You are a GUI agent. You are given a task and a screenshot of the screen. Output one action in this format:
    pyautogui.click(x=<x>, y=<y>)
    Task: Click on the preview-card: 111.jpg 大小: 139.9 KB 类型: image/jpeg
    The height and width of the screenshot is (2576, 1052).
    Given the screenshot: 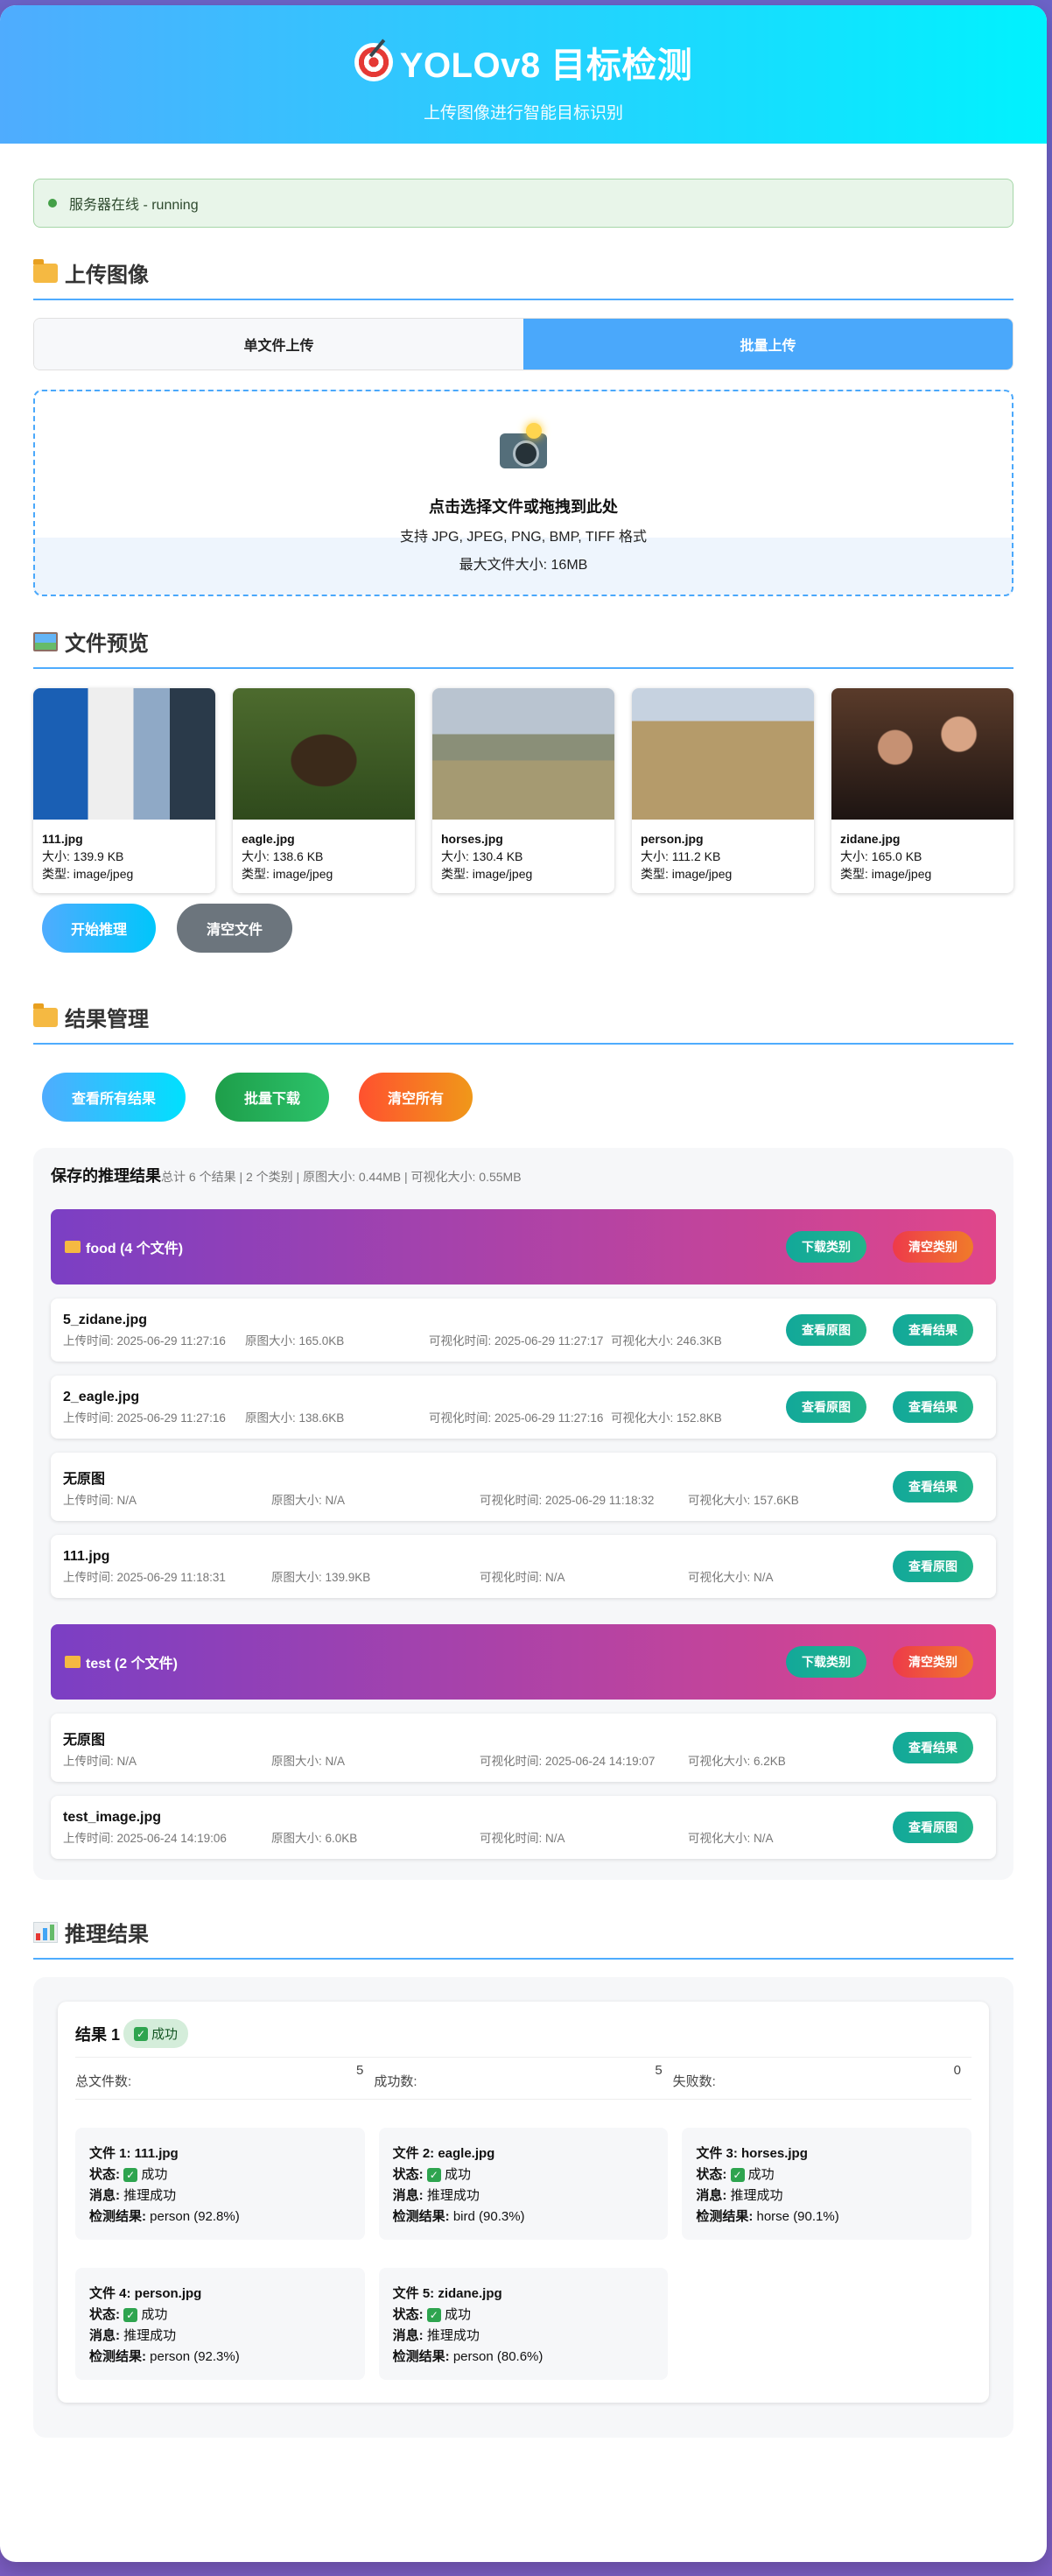 What is the action you would take?
    pyautogui.click(x=124, y=790)
    